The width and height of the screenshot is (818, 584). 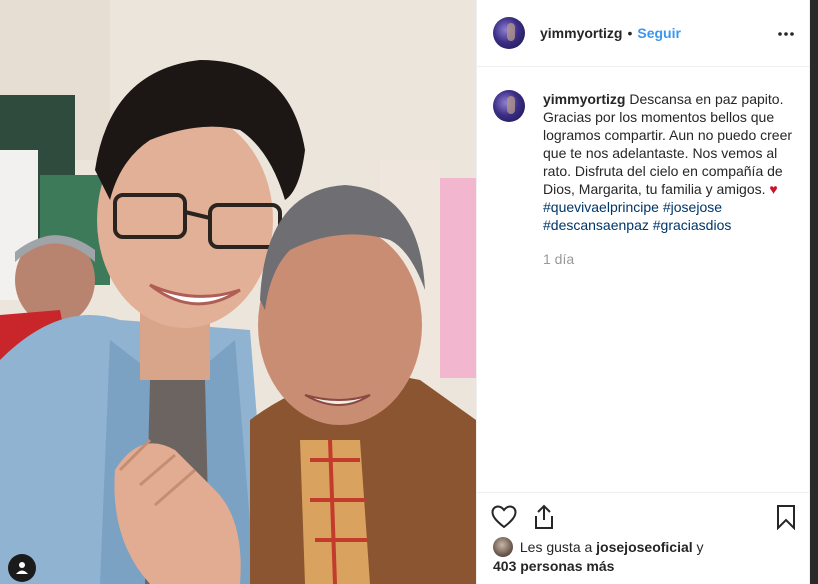 What do you see at coordinates (556, 547) in the screenshot?
I see `likes-prefix: Les gusta a` at bounding box center [556, 547].